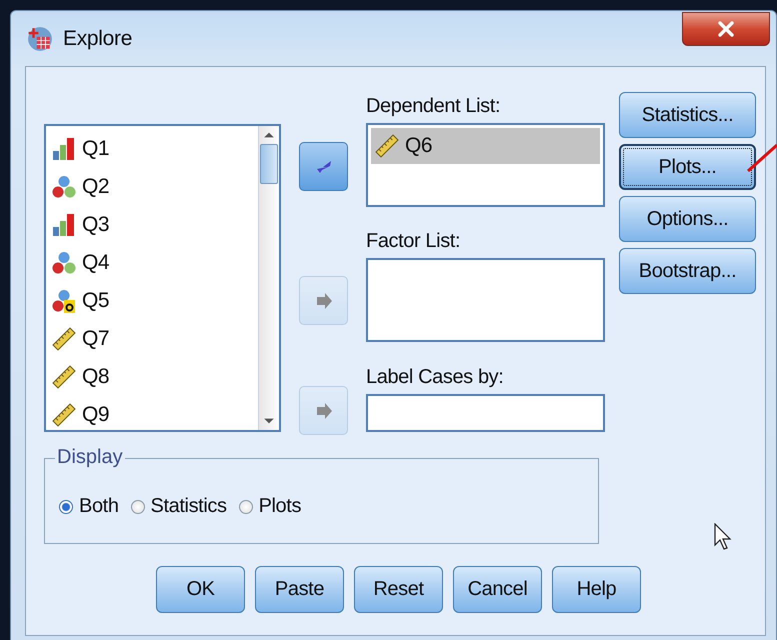  I want to click on mouse-pointer-icon, so click(723, 537).